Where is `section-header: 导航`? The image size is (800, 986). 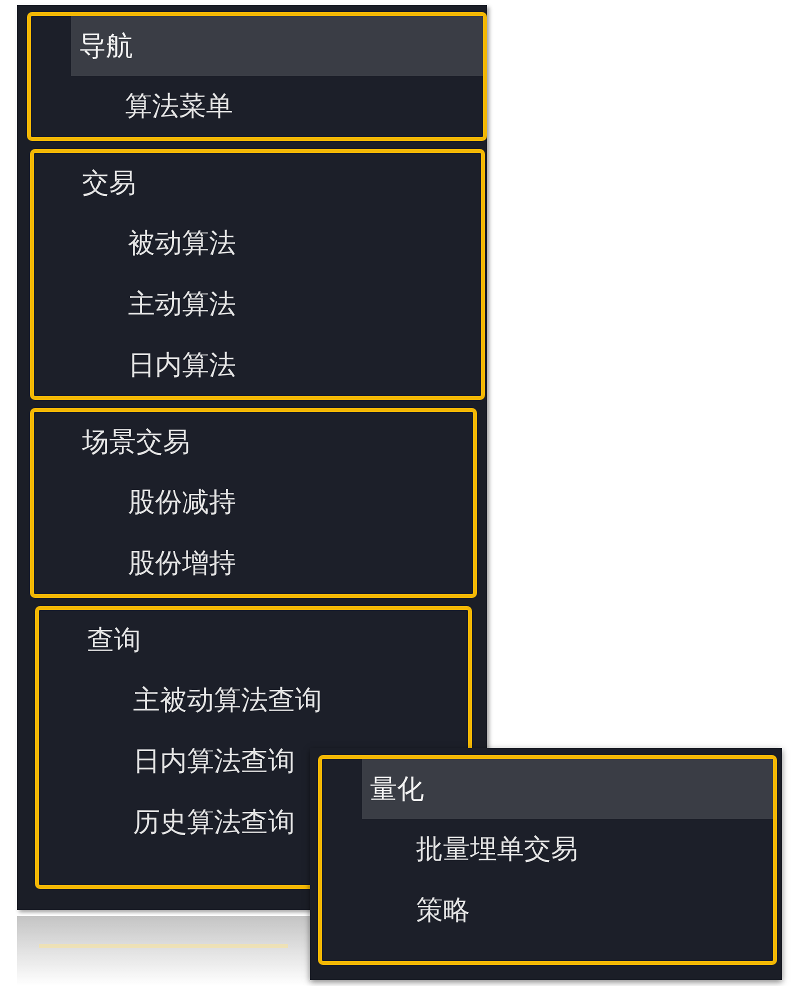 section-header: 导航 is located at coordinates (277, 46).